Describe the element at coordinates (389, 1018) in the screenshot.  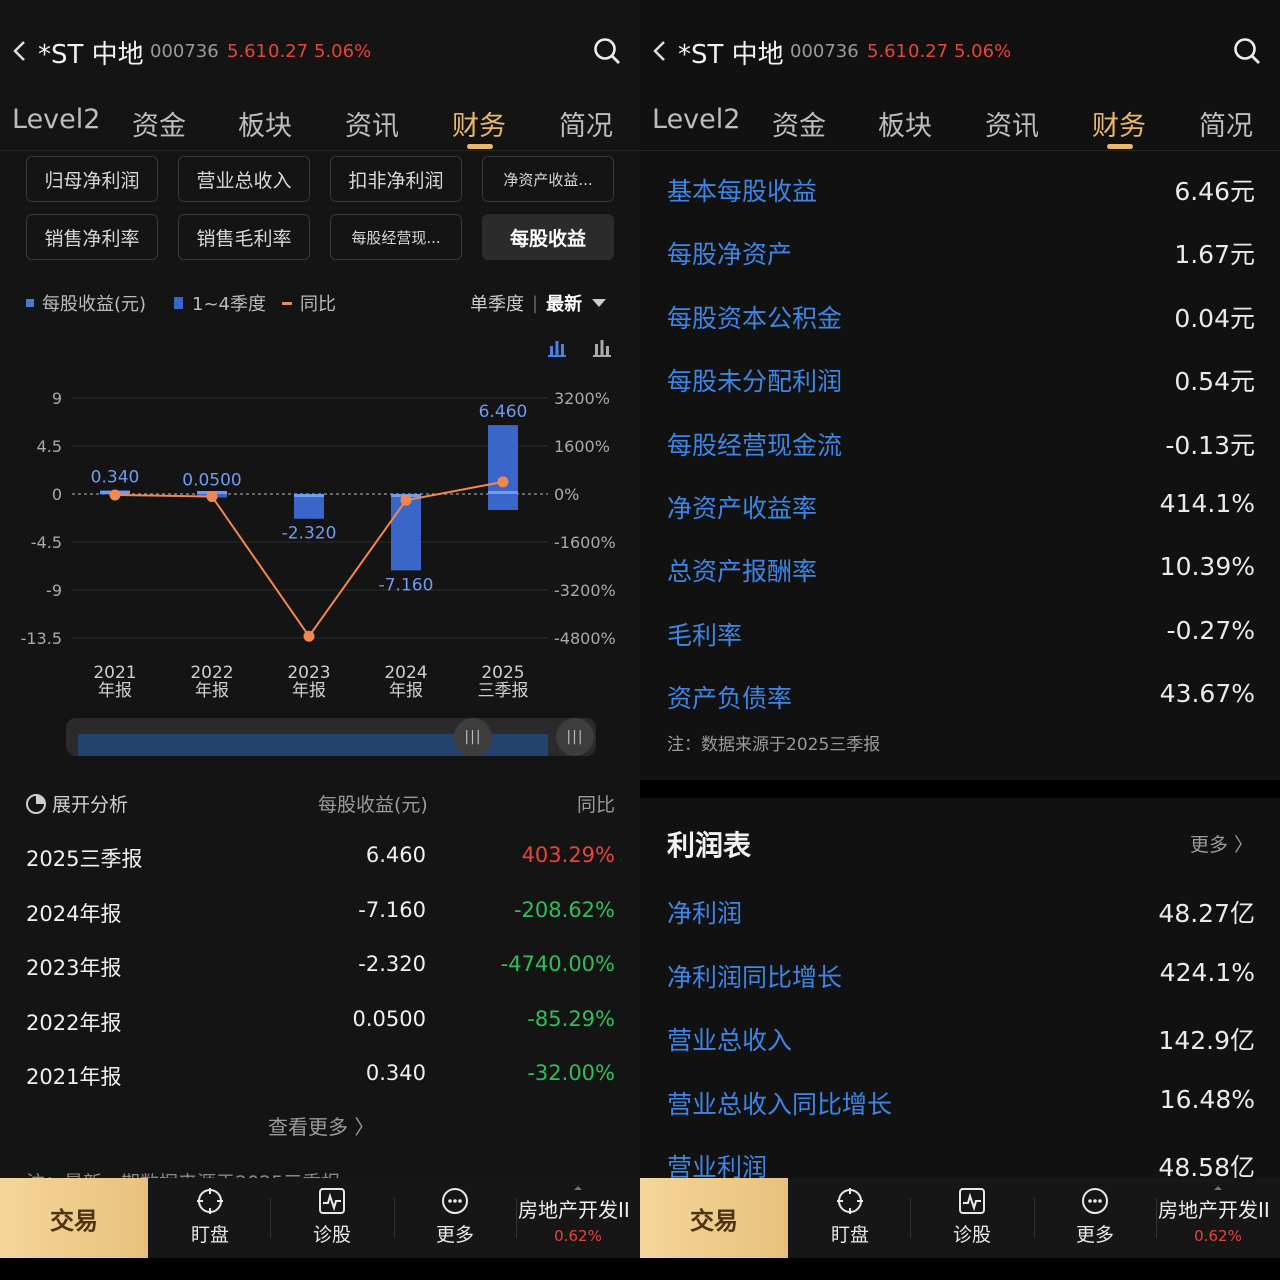
I see `row-eps: 0.0500` at that location.